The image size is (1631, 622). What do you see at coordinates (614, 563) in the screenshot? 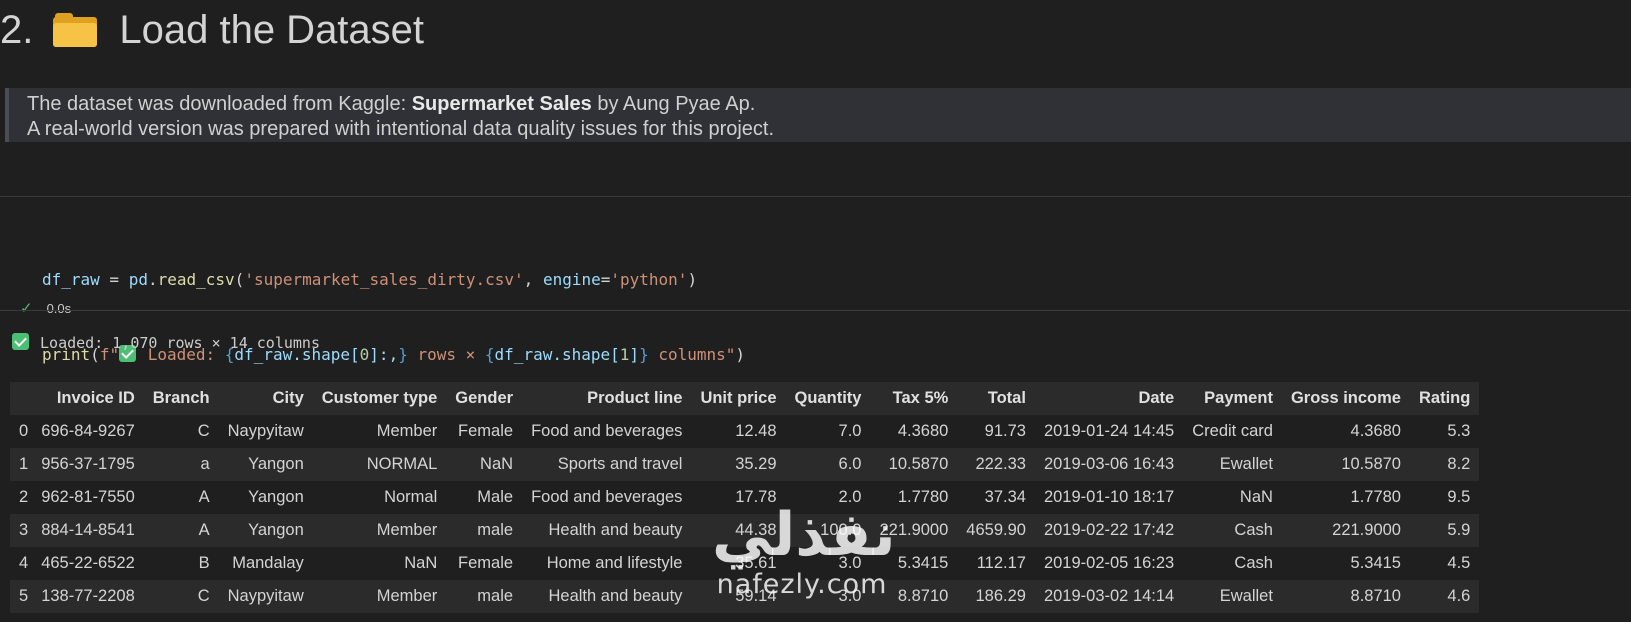
I see `table-cell: Home and lifestyle` at bounding box center [614, 563].